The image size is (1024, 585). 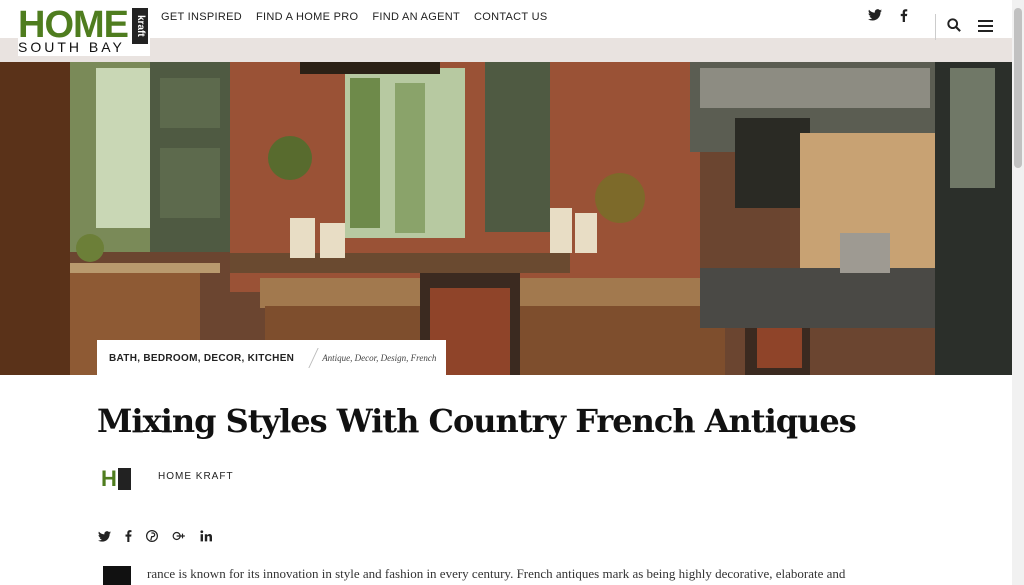 I want to click on logo-kraft-badge: kraft, so click(x=140, y=26).